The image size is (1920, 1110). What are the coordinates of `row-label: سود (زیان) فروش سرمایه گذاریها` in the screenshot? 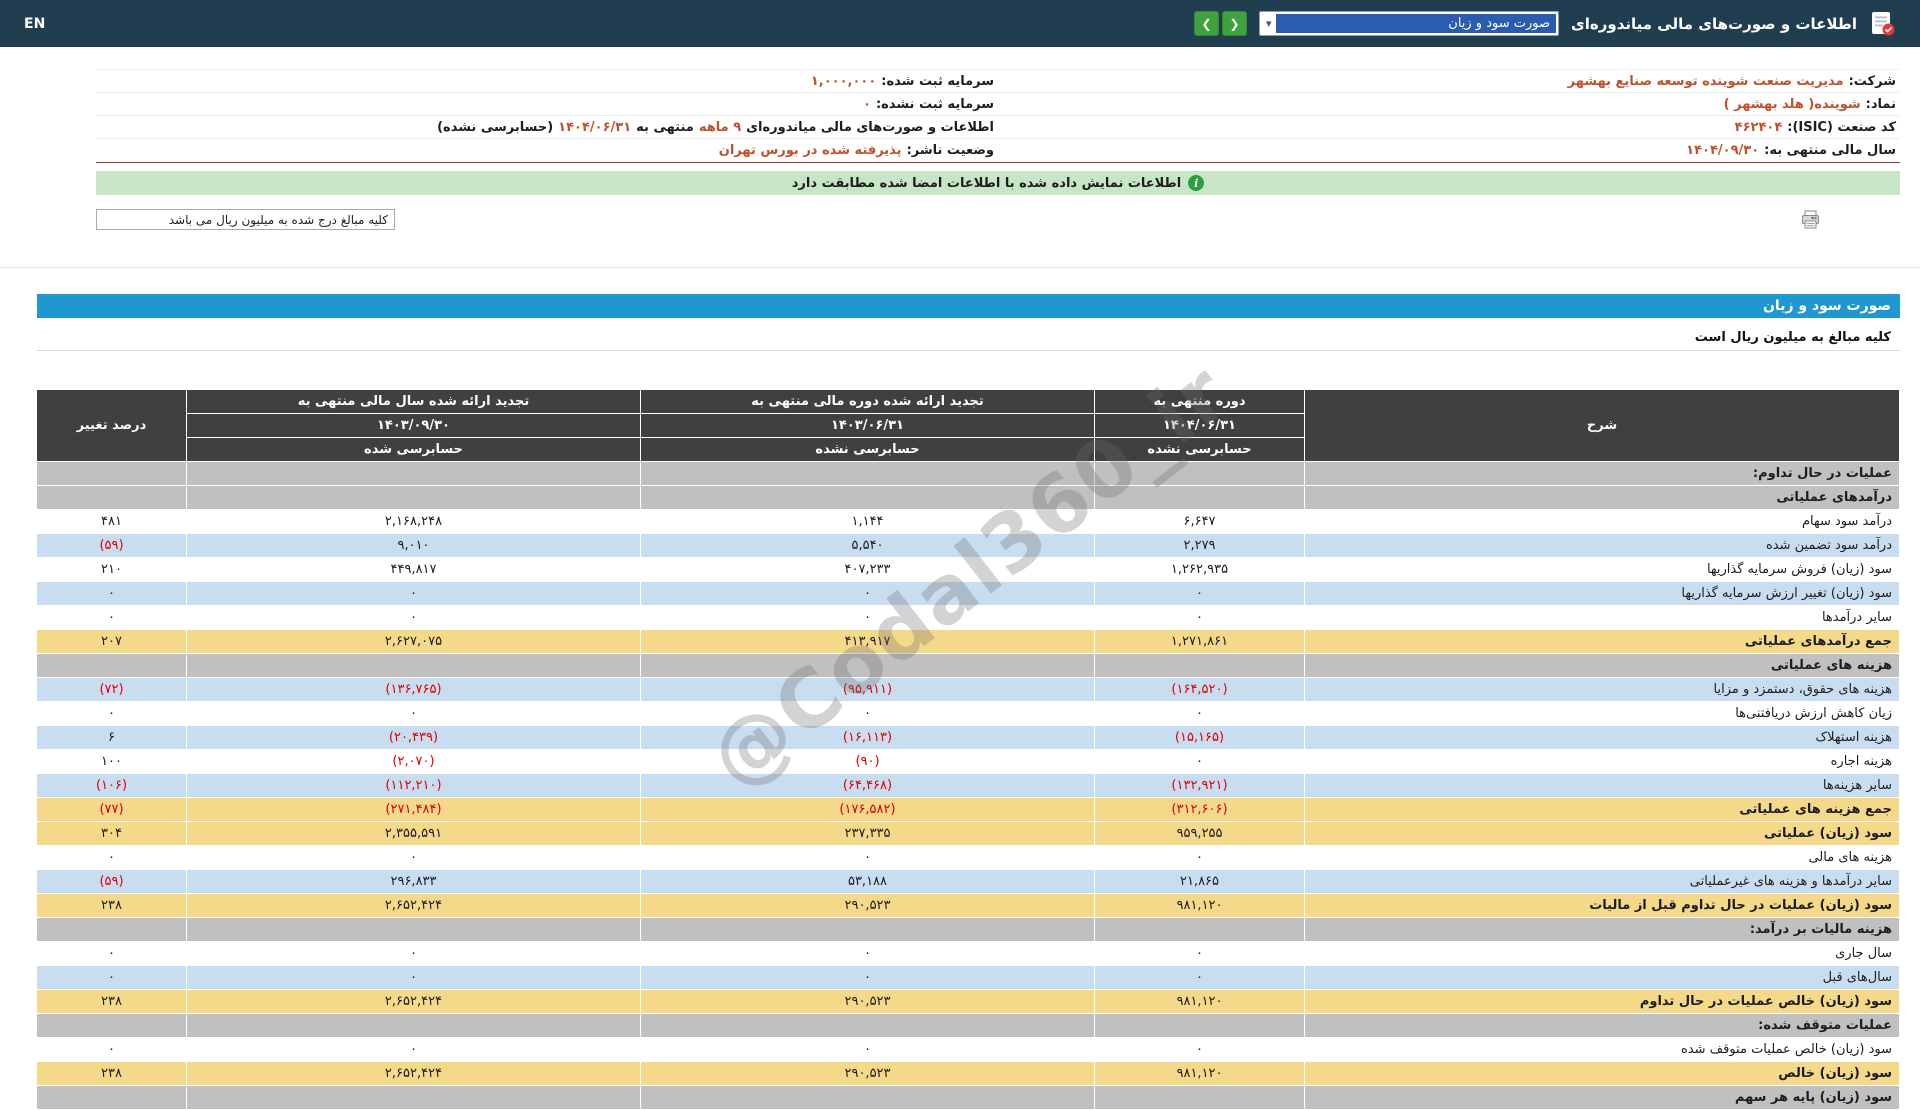 It's located at (1602, 569).